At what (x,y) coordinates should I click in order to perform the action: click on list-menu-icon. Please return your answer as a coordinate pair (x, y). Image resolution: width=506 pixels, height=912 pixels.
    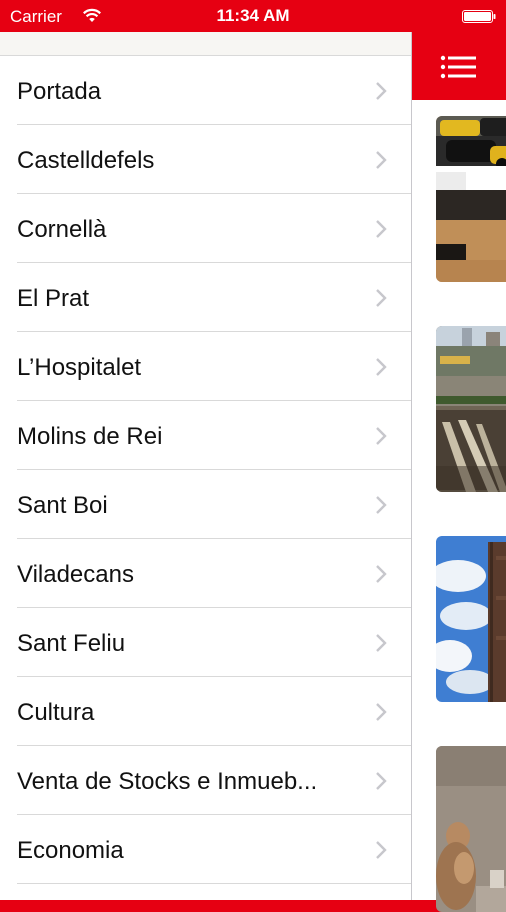
    Looking at the image, I should click on (459, 67).